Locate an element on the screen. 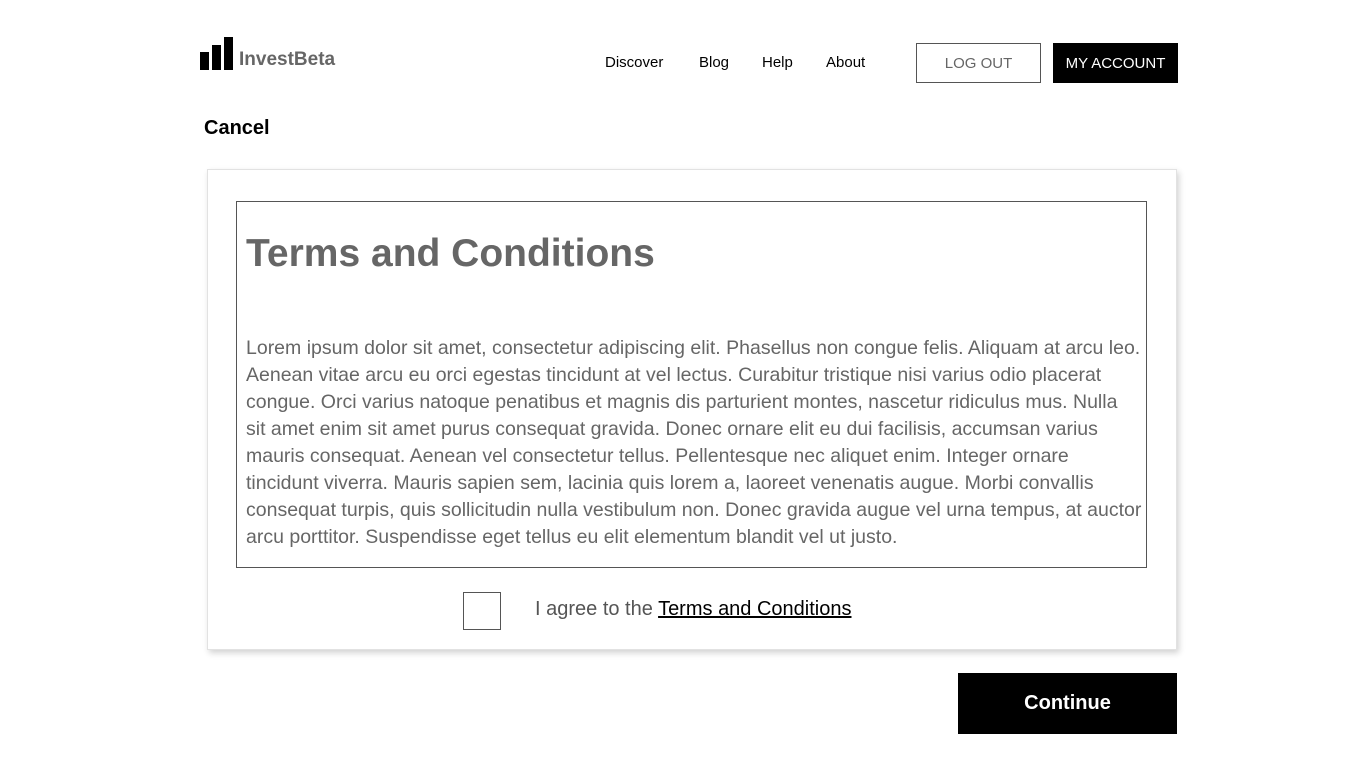  terms-link: Terms and Conditions is located at coordinates (754, 609).